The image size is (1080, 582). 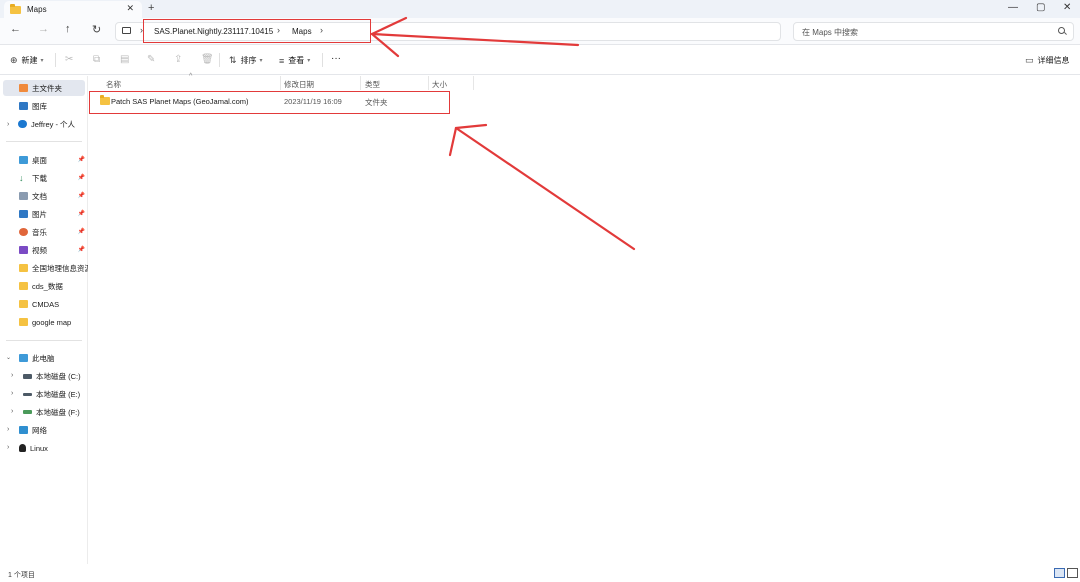 I want to click on annotation-arrows, so click(x=503, y=133).